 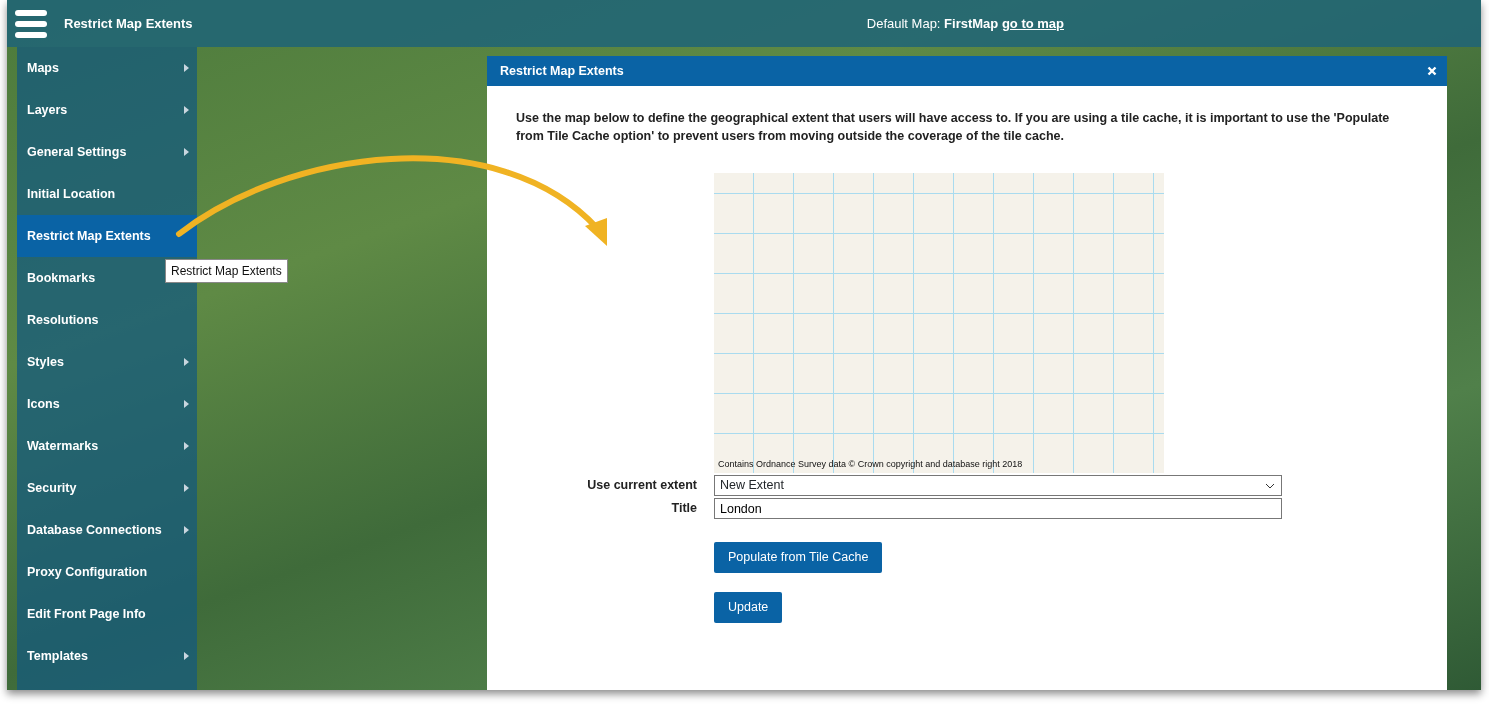 I want to click on dialog-header: Restrict Map Extents, so click(x=967, y=71).